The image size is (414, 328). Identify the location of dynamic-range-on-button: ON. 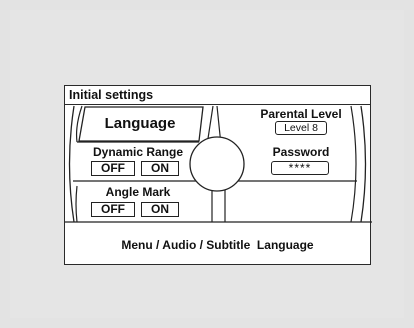
(160, 168).